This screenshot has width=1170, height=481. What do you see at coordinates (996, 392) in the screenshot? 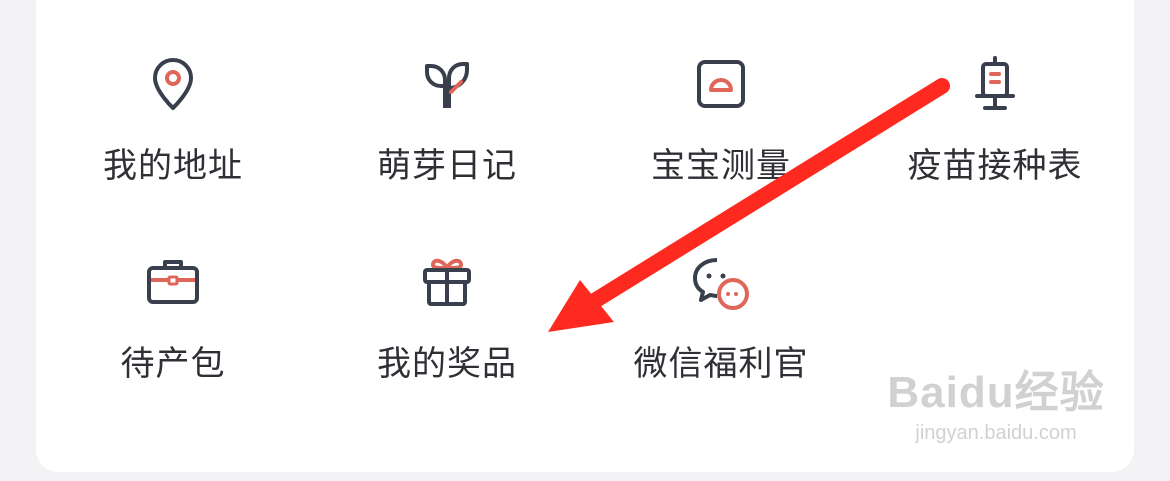
I see `watermark-brand: Baidu经验` at bounding box center [996, 392].